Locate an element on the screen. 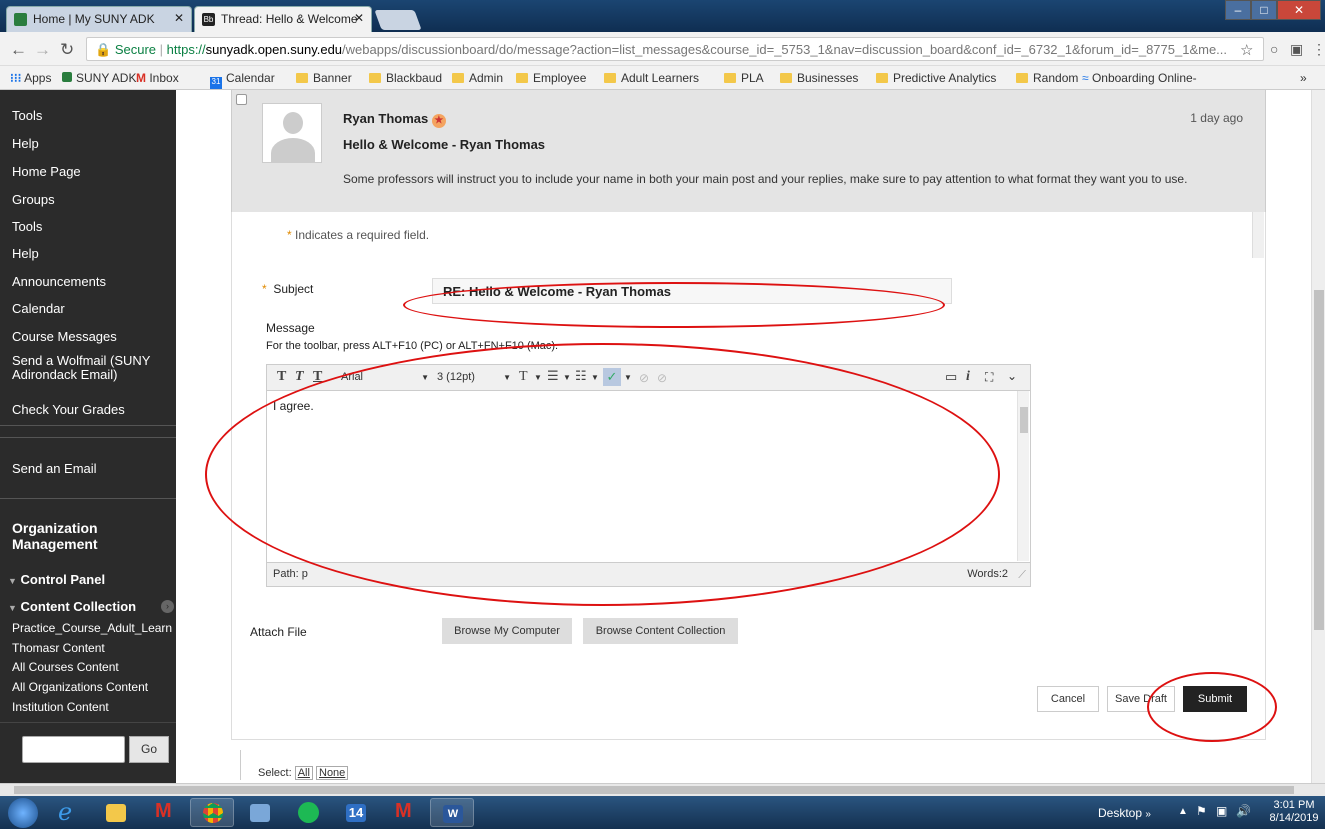  resize-handle-icon: ⟋ is located at coordinates (1022, 575).